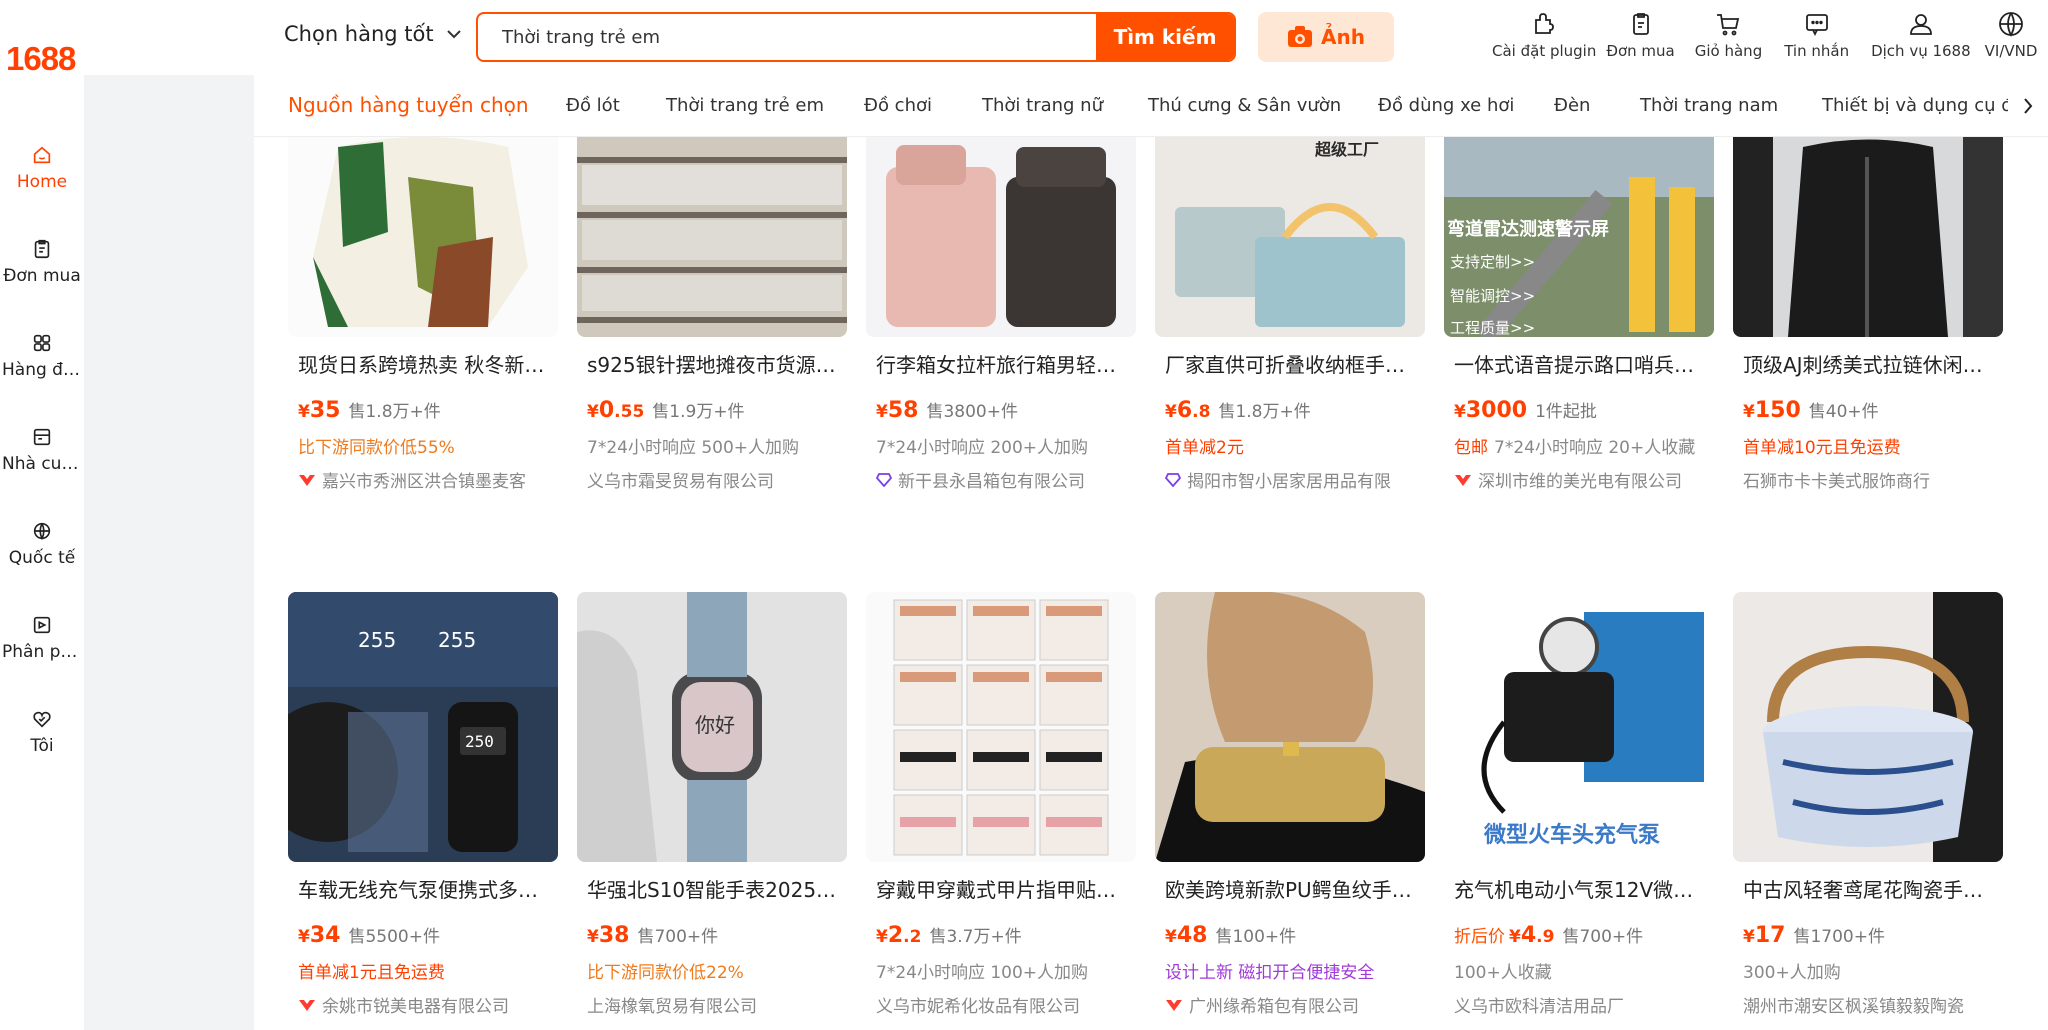 Image resolution: width=2048 pixels, height=1030 pixels. Describe the element at coordinates (42, 262) in the screenshot. I see `sidebar-item-orders: Đơn mua` at that location.